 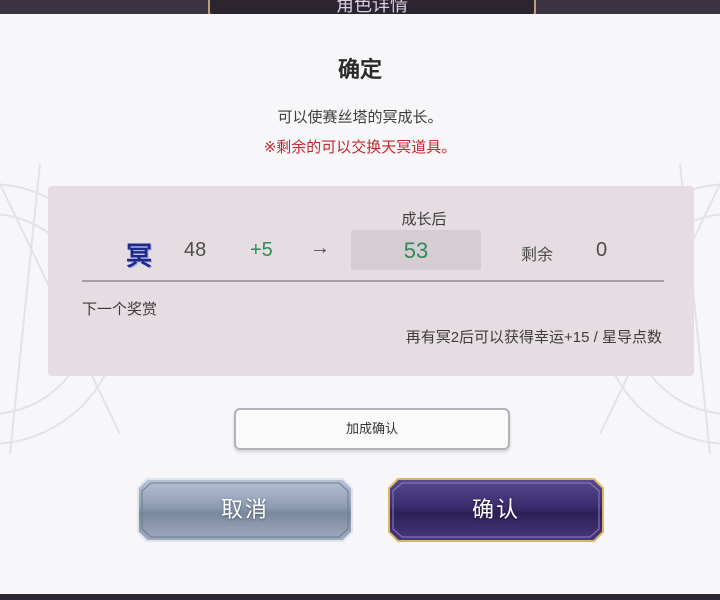 What do you see at coordinates (360, 597) in the screenshot?
I see `bottom-strip` at bounding box center [360, 597].